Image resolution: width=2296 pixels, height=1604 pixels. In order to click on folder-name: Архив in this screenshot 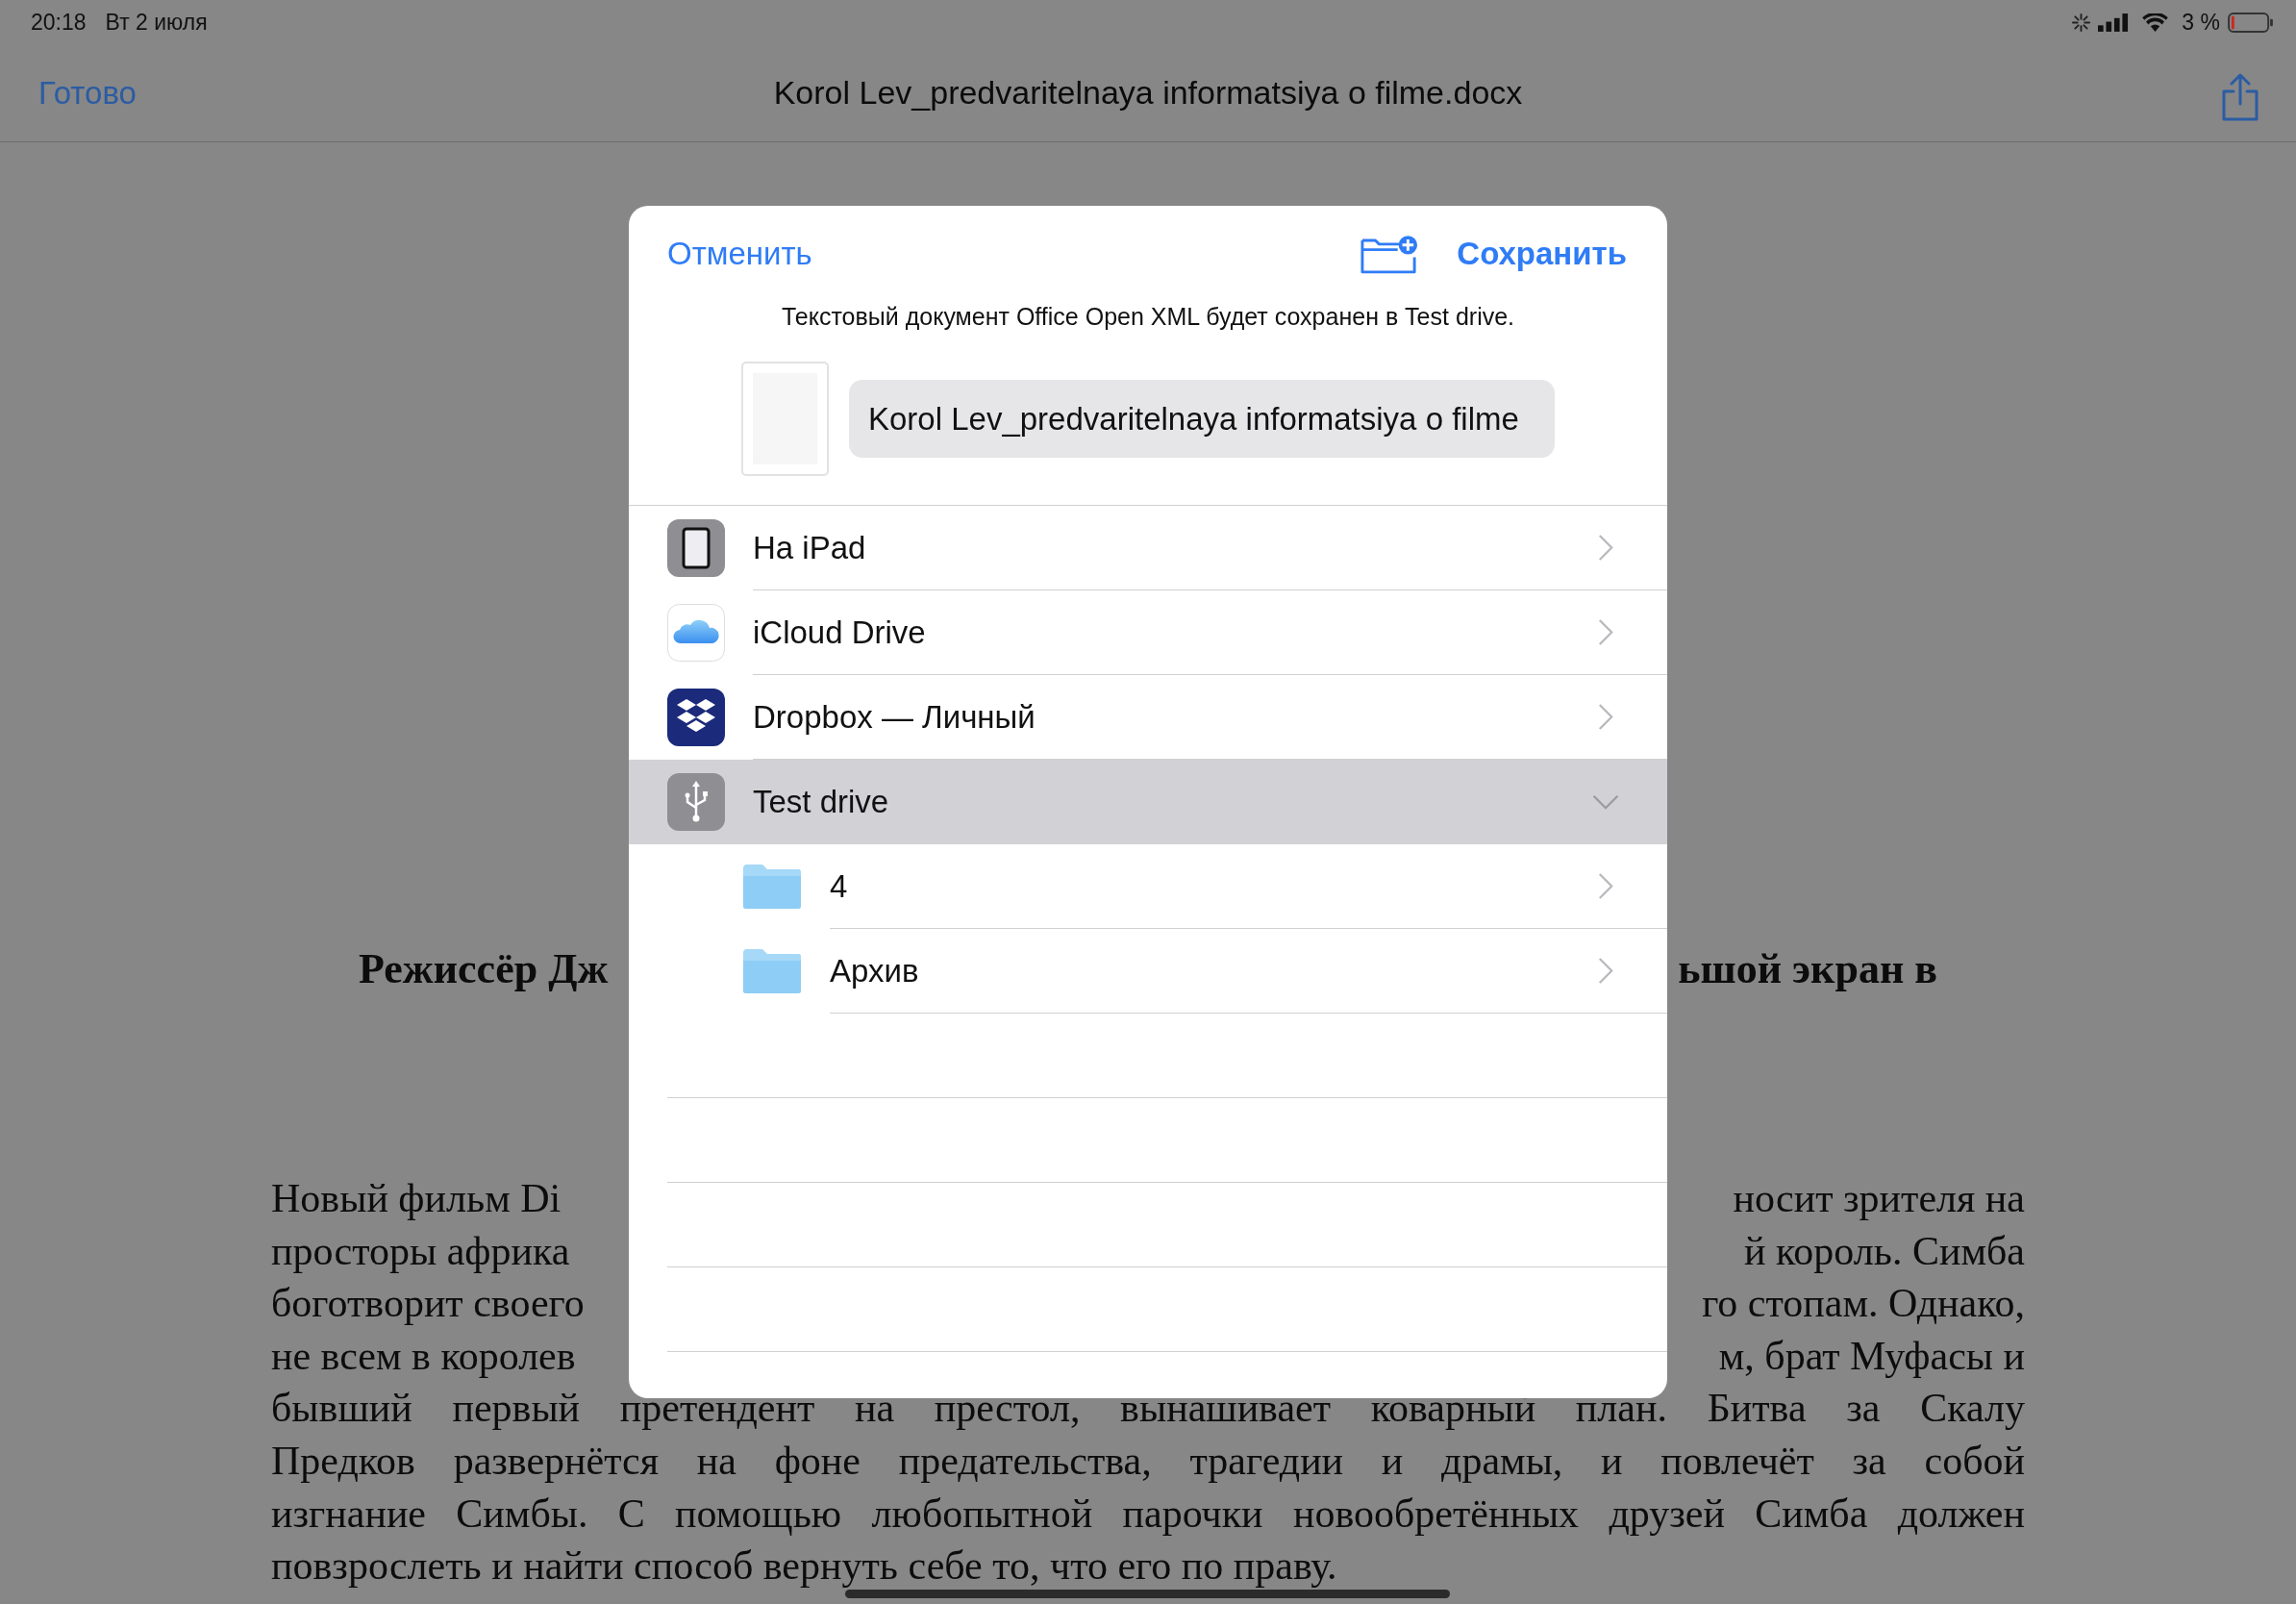, I will do `click(874, 971)`.